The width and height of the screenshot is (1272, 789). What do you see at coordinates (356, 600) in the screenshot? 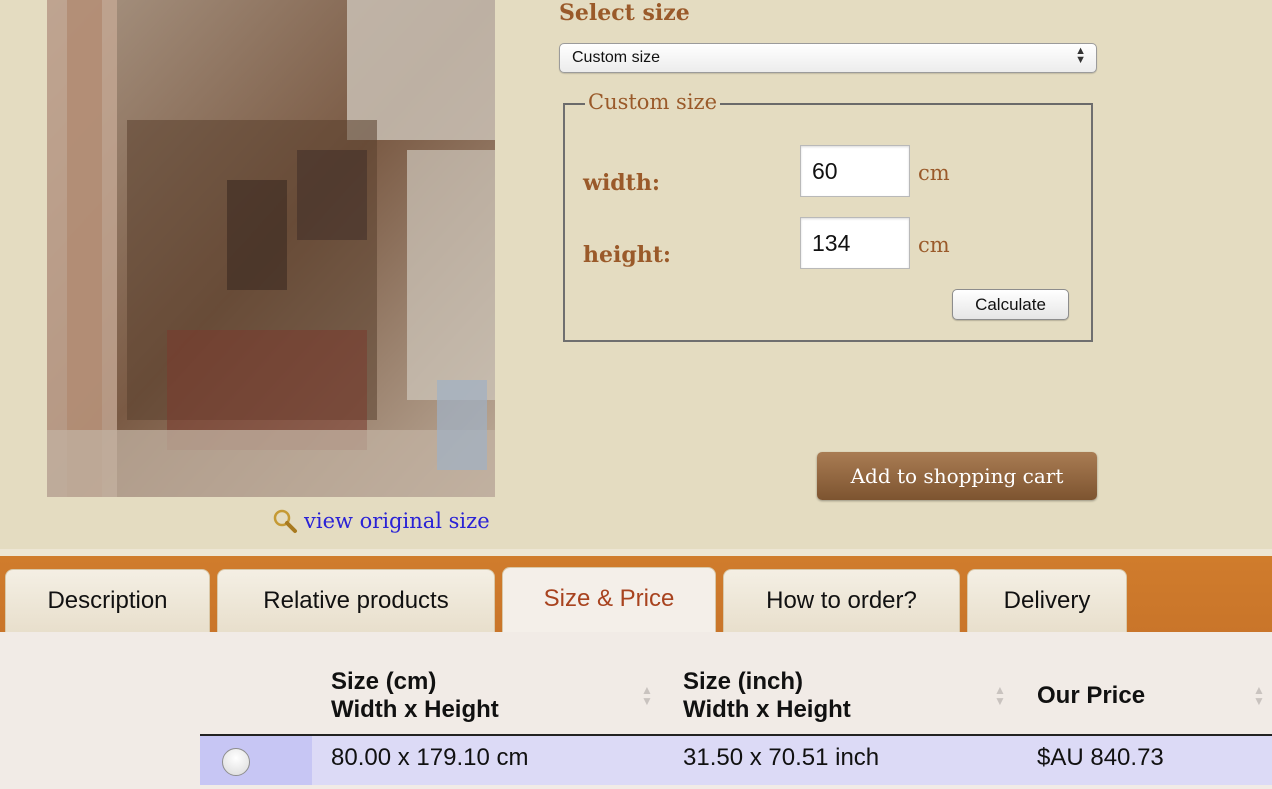
I see `tab-relative-products: Relative products` at bounding box center [356, 600].